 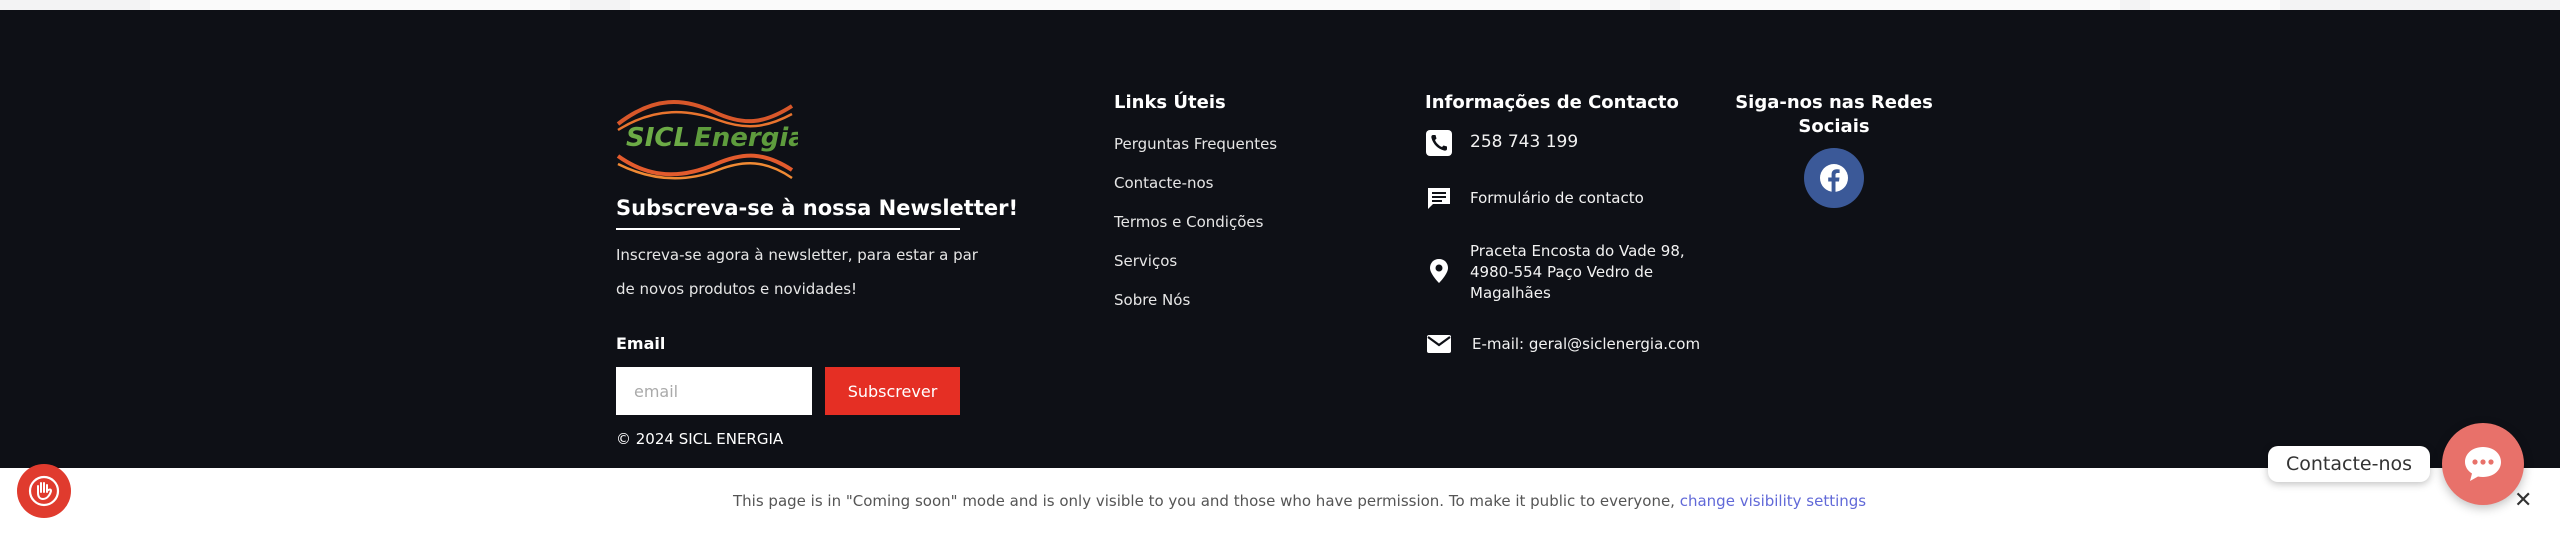 I want to click on subscribe-button: Subscrever, so click(x=892, y=391).